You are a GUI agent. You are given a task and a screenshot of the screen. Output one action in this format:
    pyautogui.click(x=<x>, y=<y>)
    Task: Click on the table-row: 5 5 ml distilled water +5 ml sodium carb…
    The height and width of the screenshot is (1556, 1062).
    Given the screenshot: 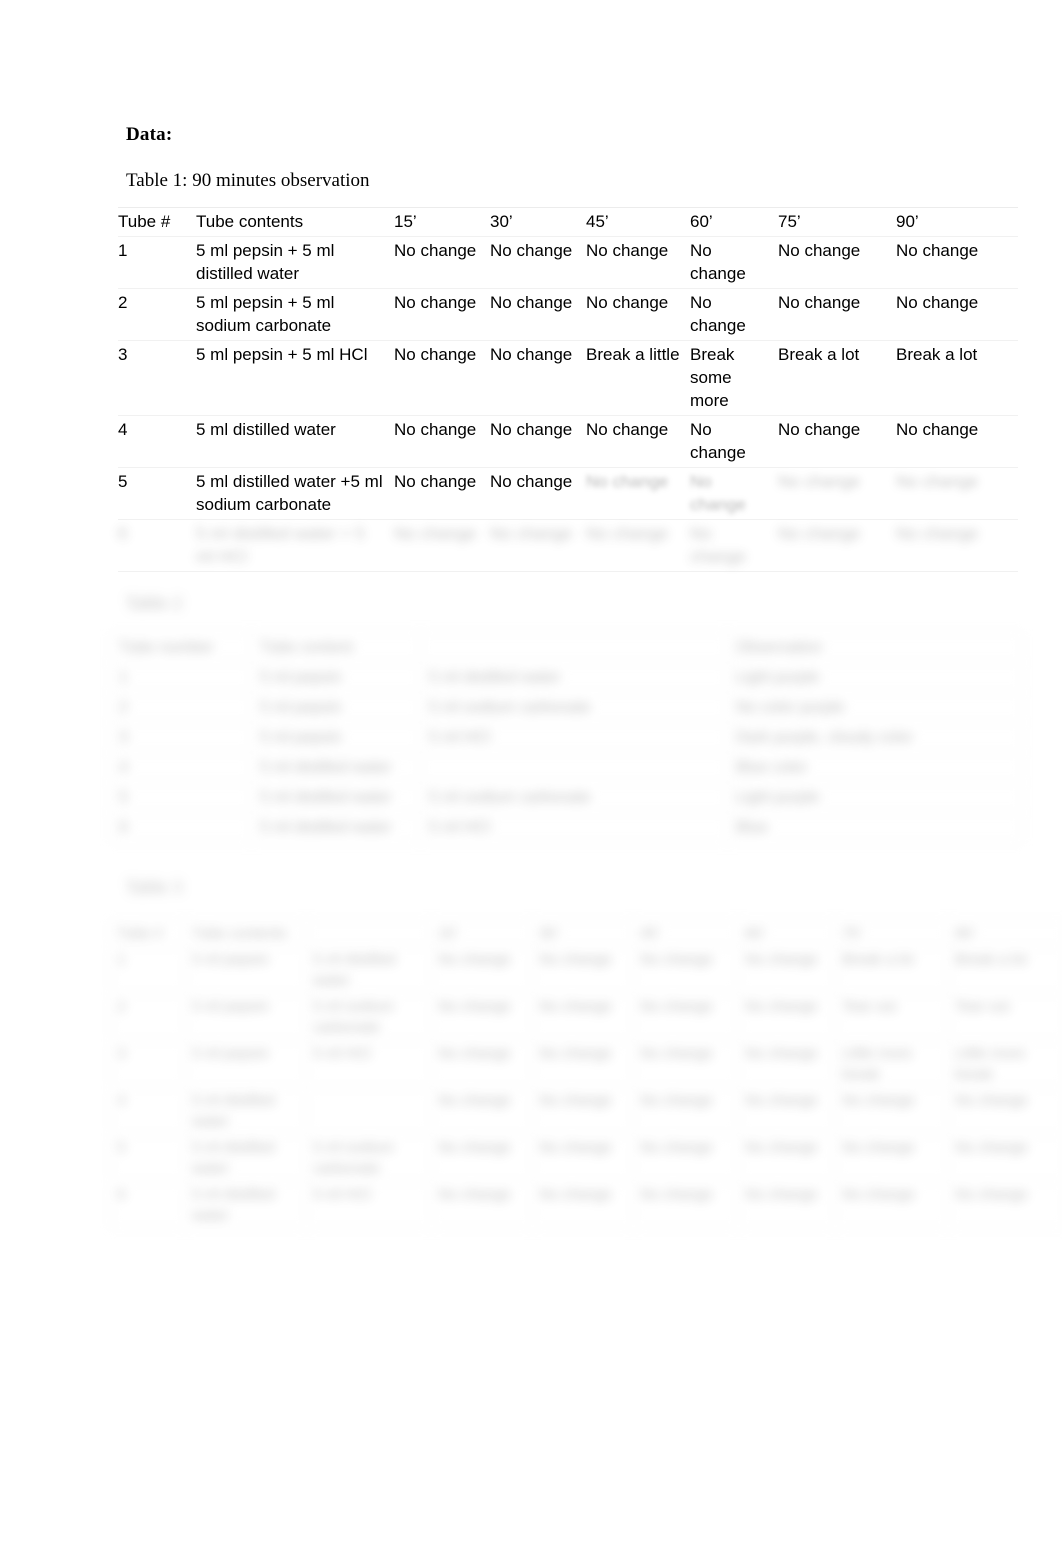 What is the action you would take?
    pyautogui.click(x=568, y=493)
    